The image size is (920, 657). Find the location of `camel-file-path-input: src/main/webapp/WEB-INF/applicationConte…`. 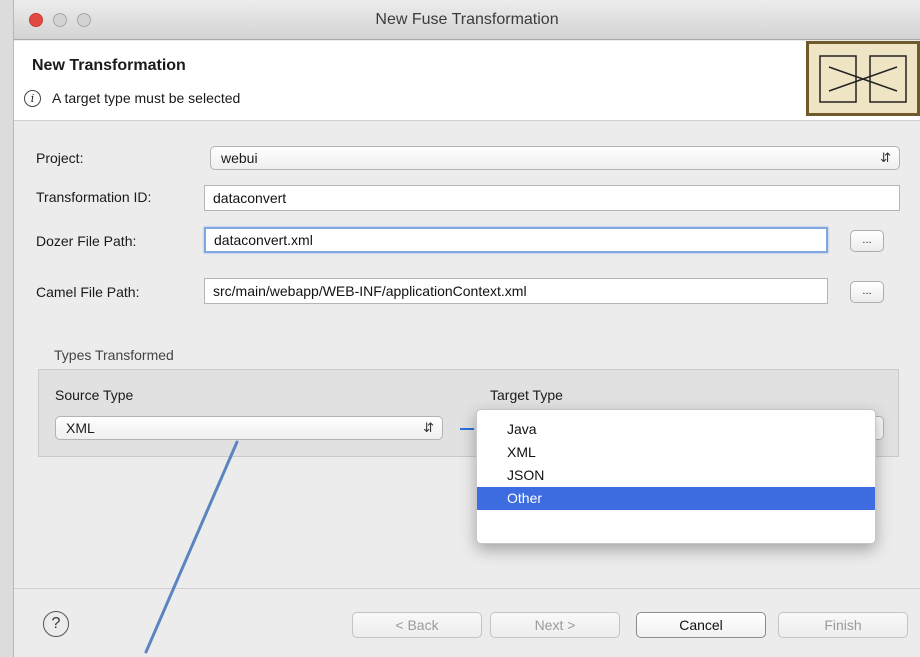

camel-file-path-input: src/main/webapp/WEB-INF/applicationConte… is located at coordinates (516, 291).